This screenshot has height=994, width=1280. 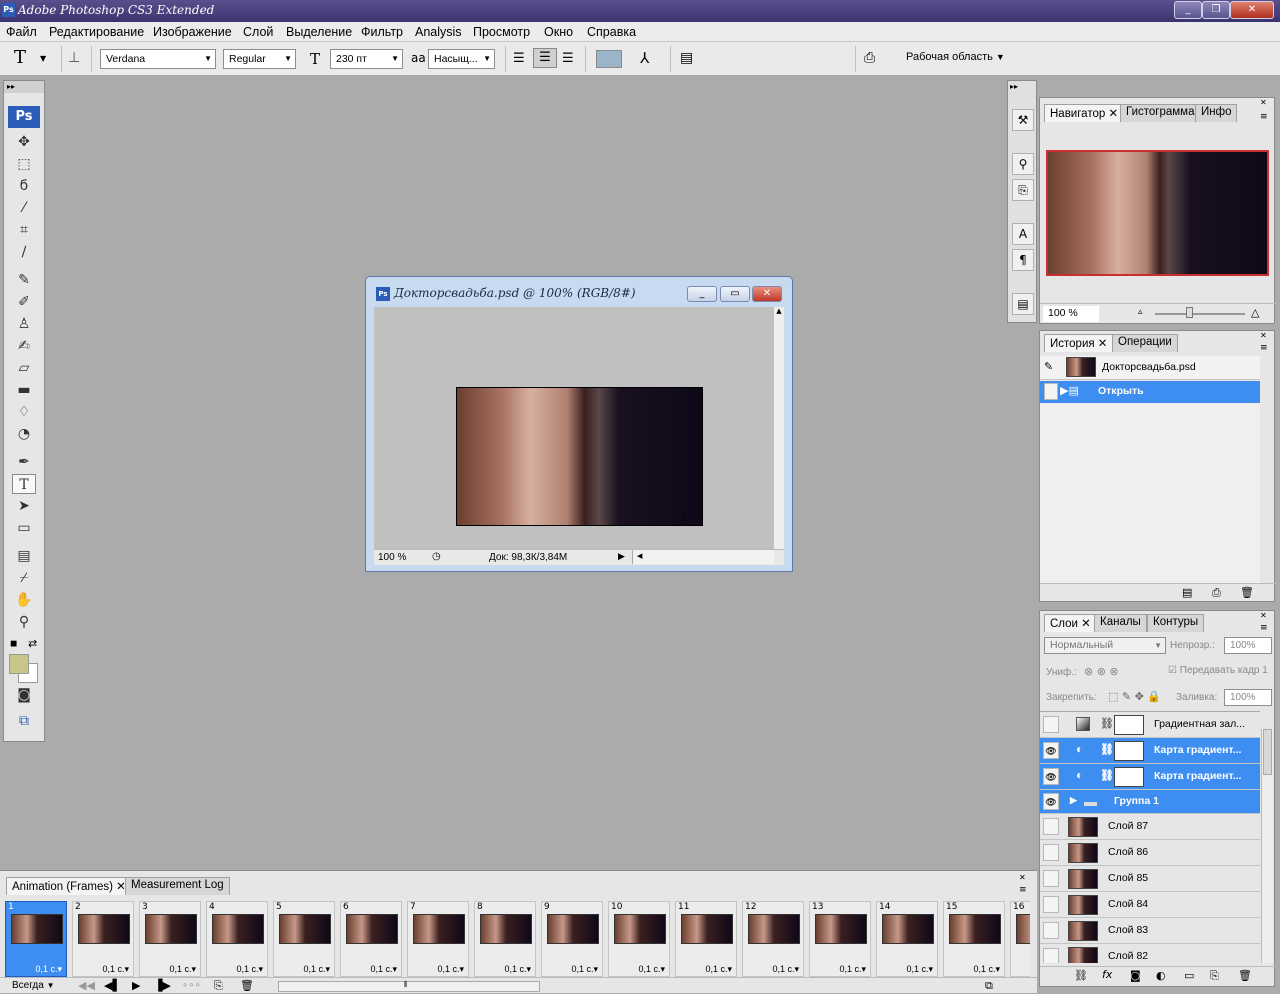 I want to click on menu-analysis: Analysis, so click(x=438, y=32).